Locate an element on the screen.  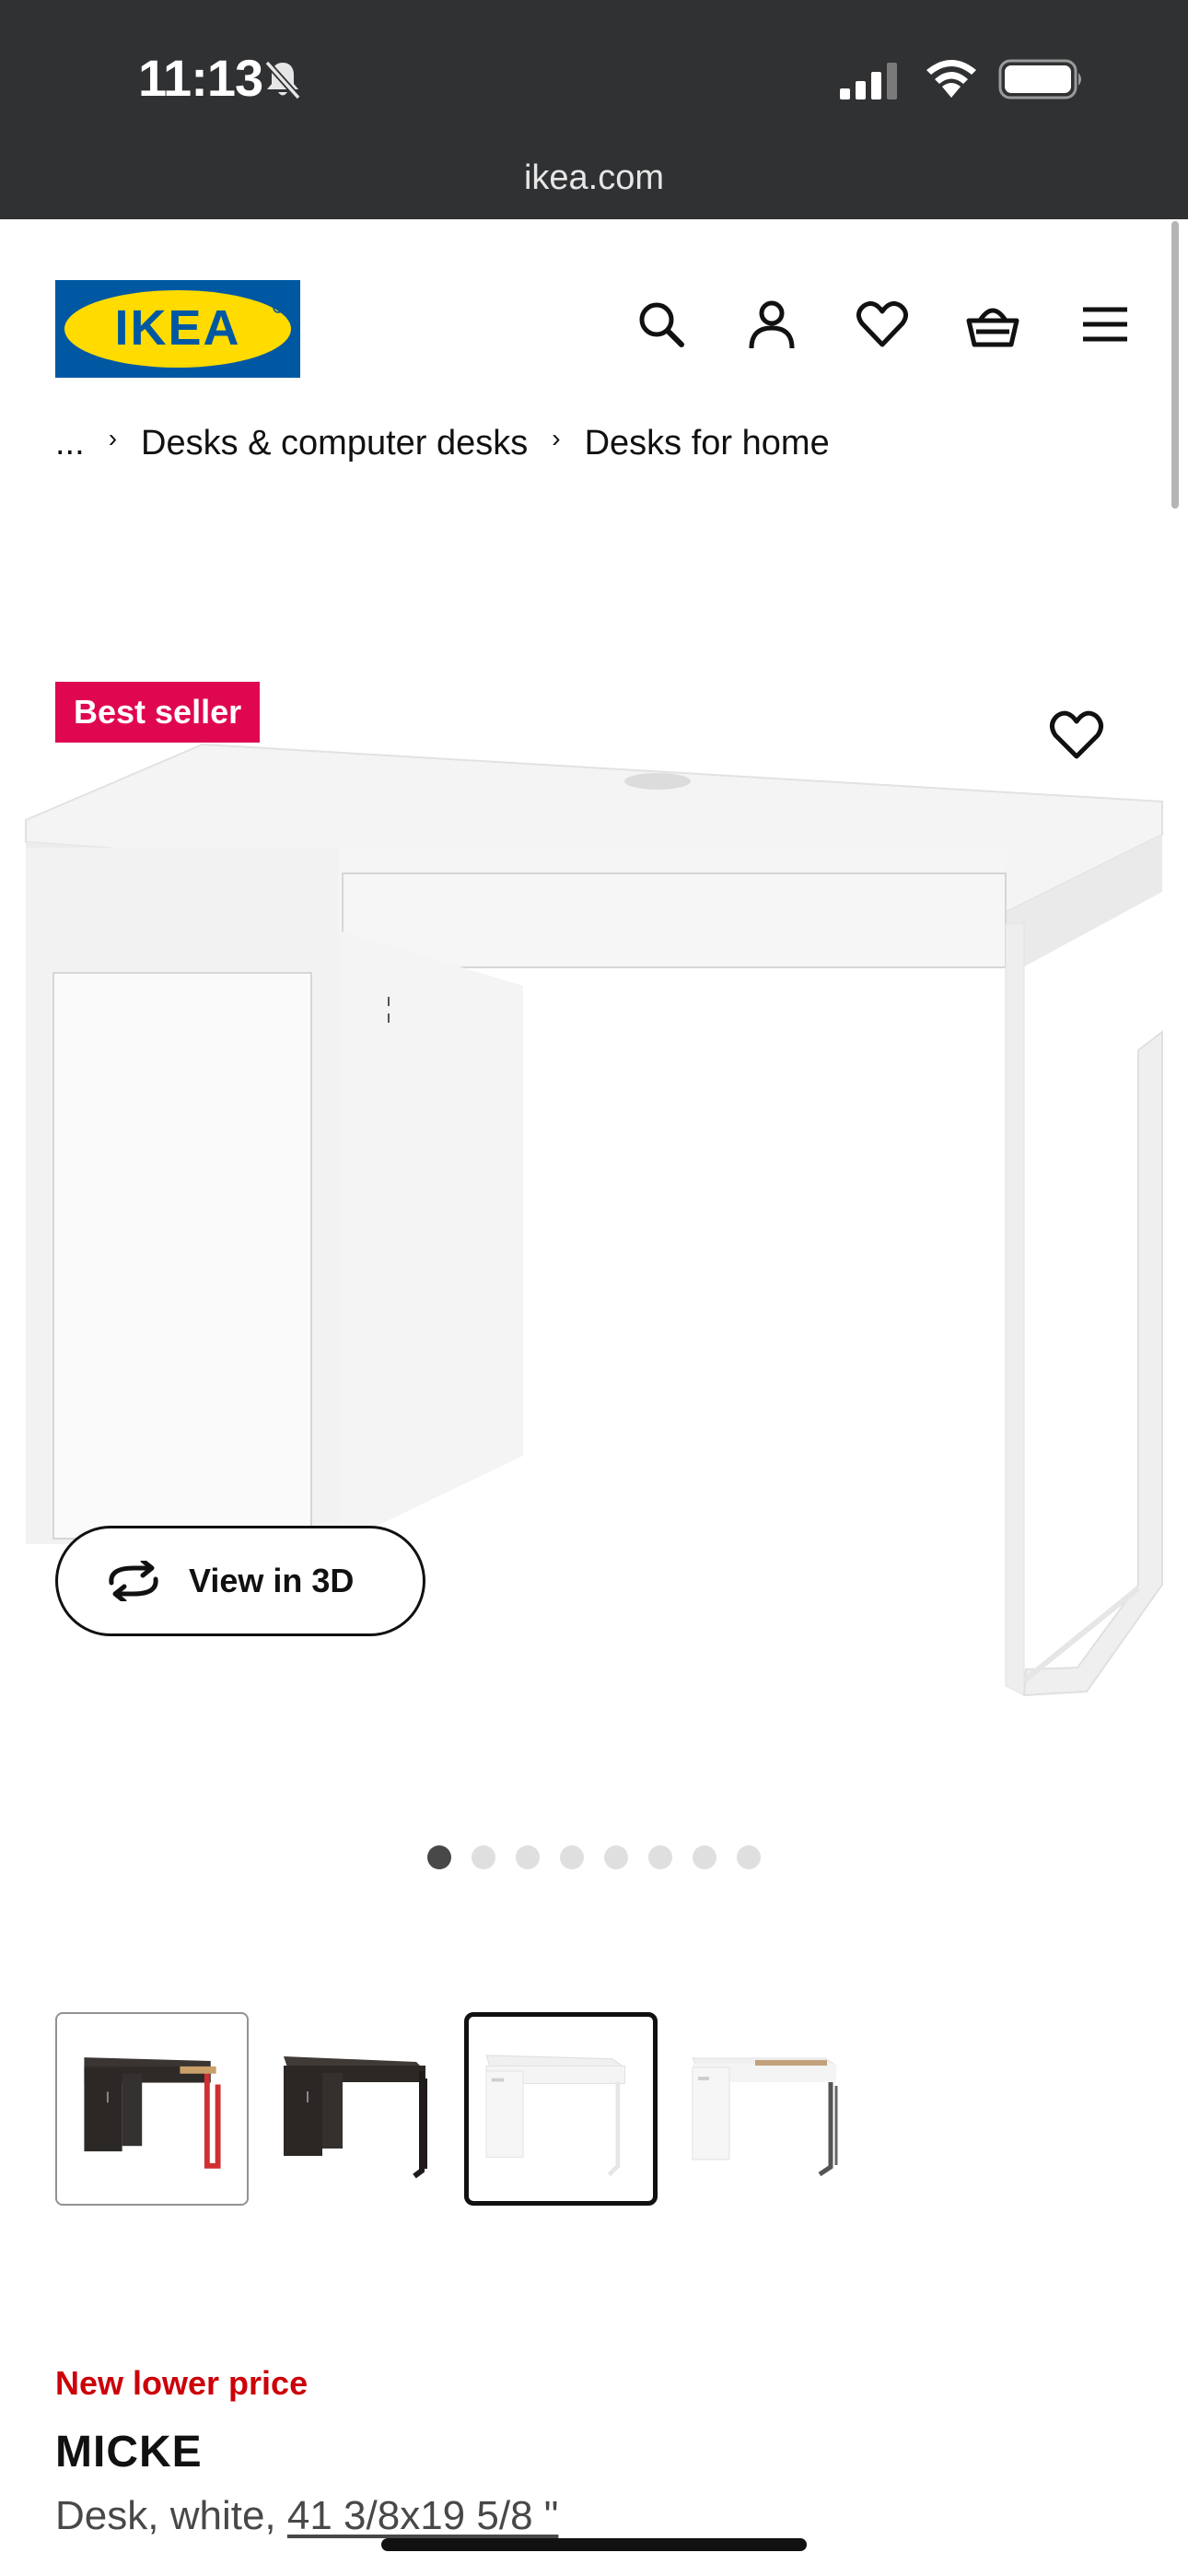
logo-text: IKEA is located at coordinates (177, 328).